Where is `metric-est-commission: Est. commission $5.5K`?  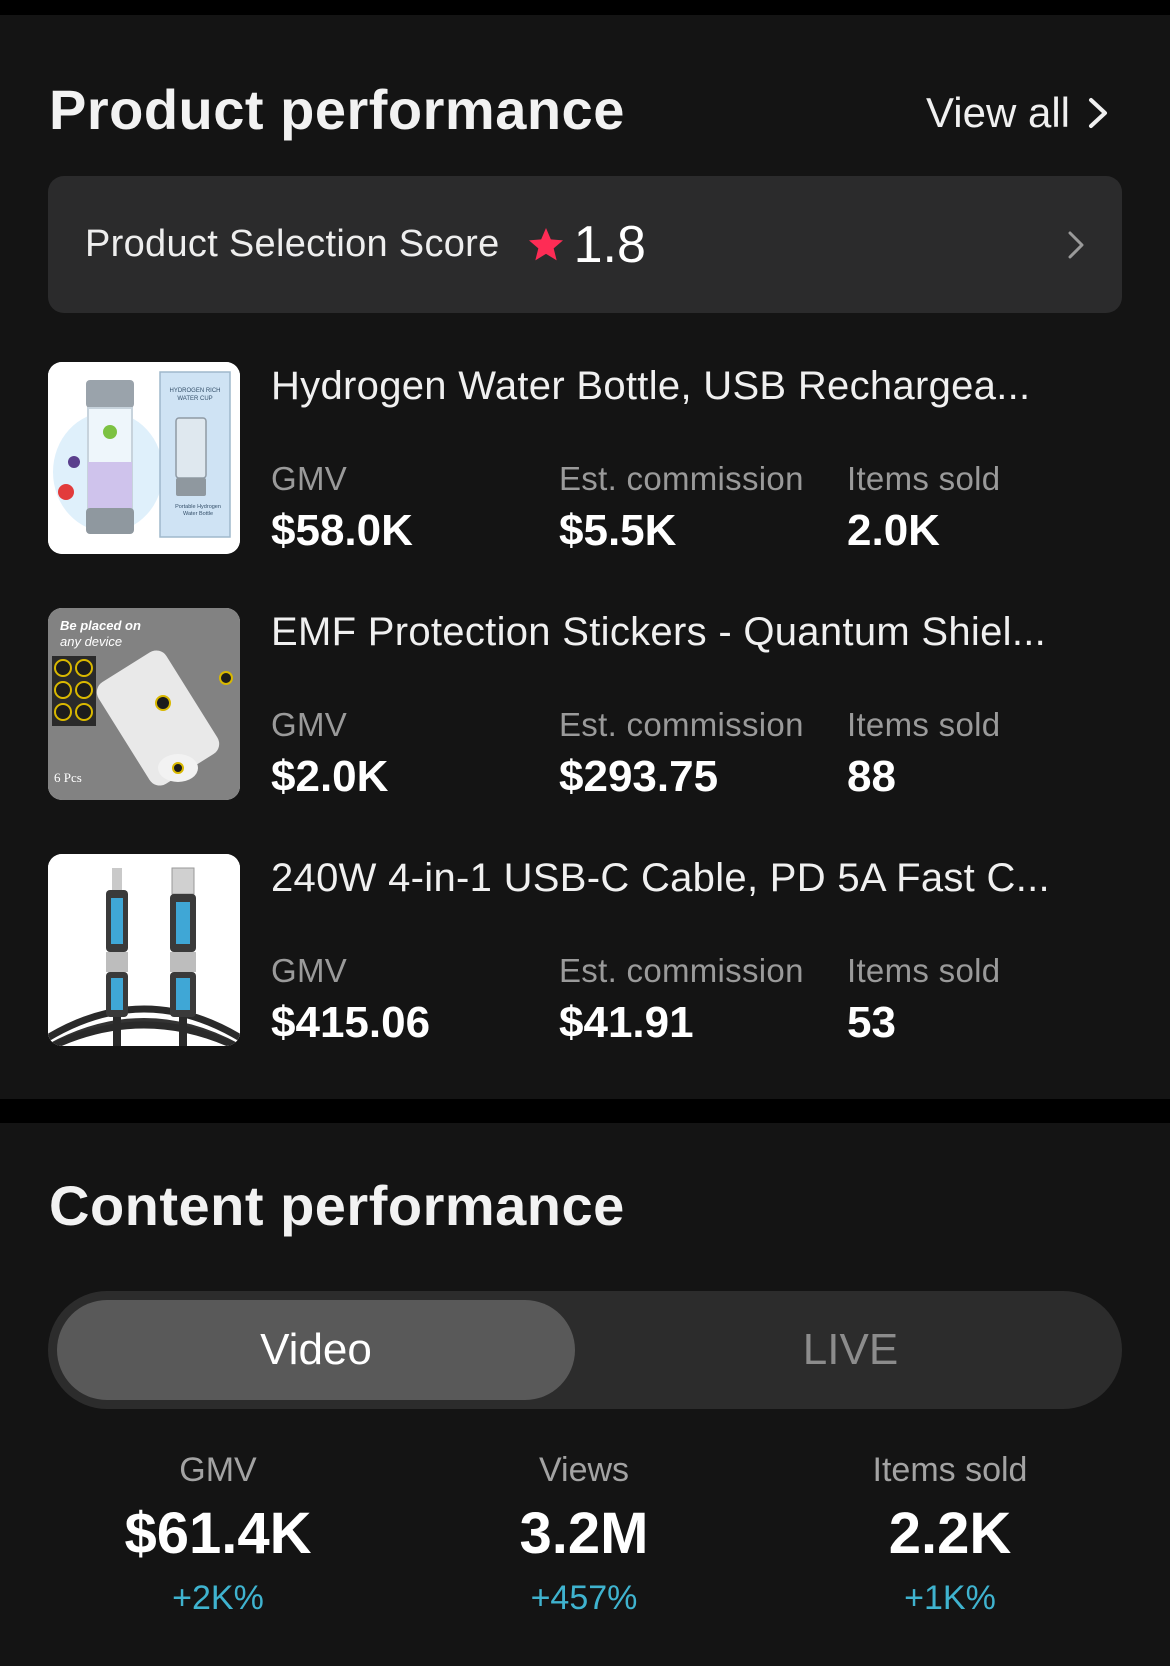 metric-est-commission: Est. commission $5.5K is located at coordinates (681, 508).